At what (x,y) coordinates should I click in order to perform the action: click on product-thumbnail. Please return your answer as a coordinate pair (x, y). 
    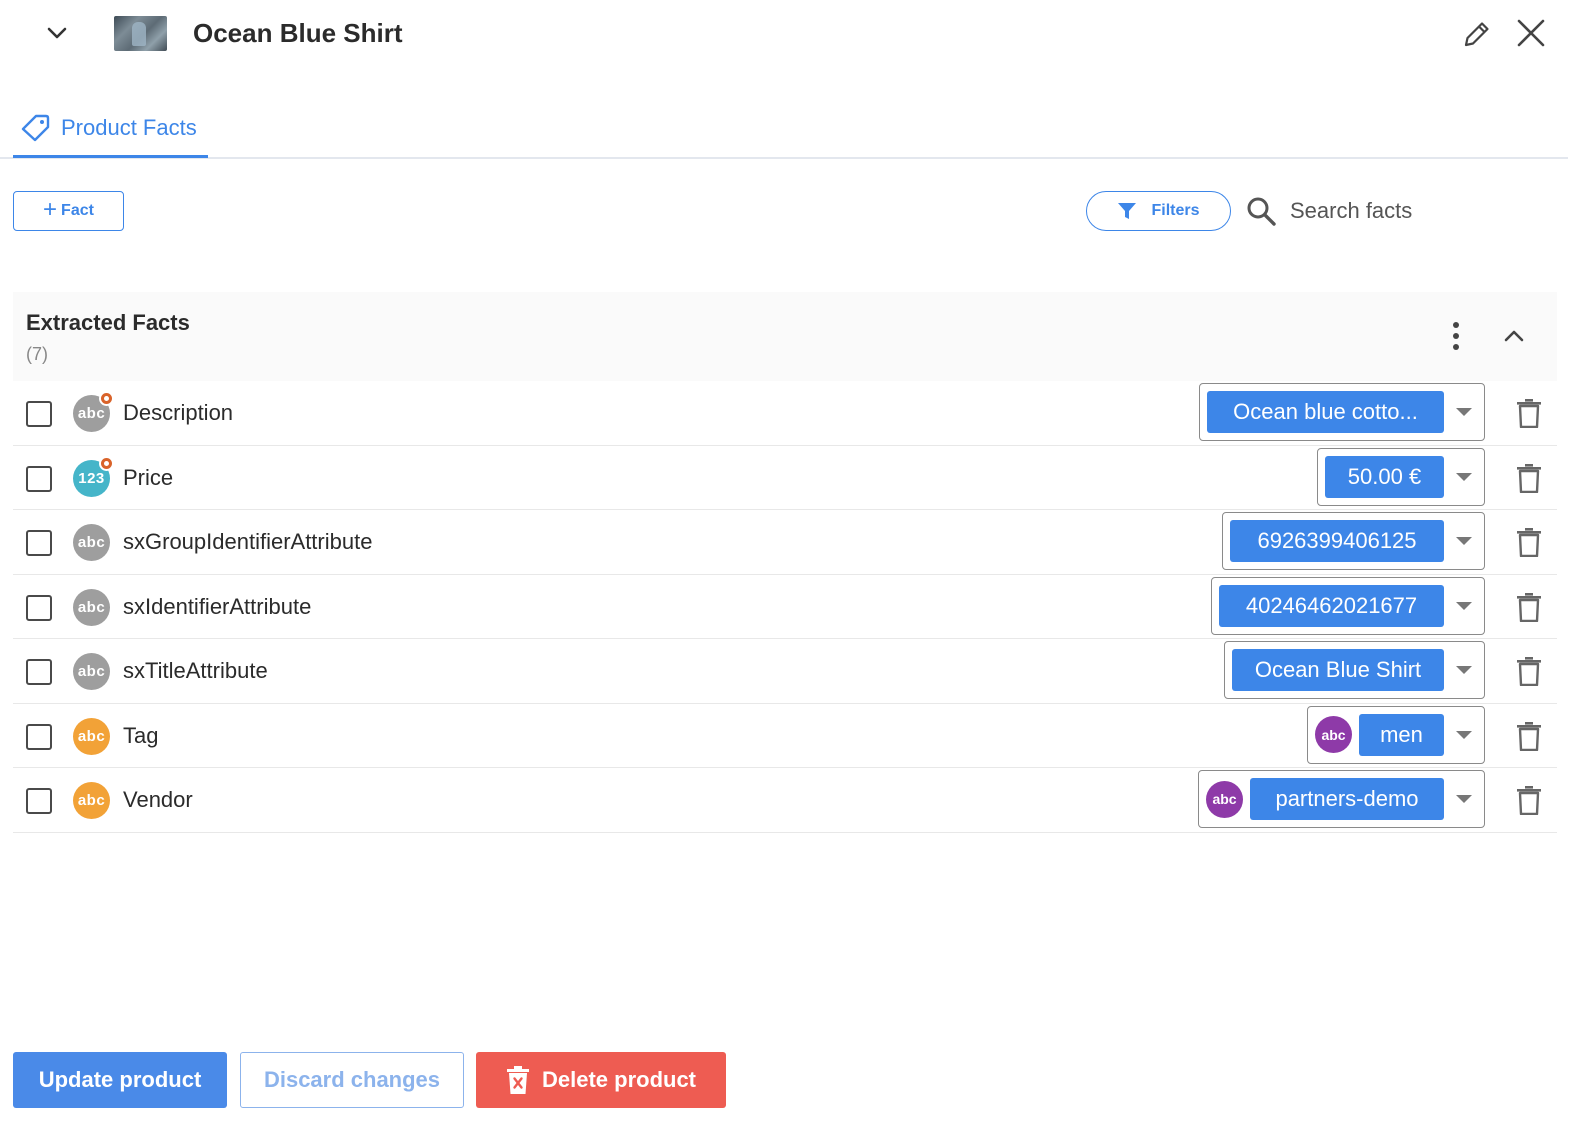
    Looking at the image, I should click on (140, 33).